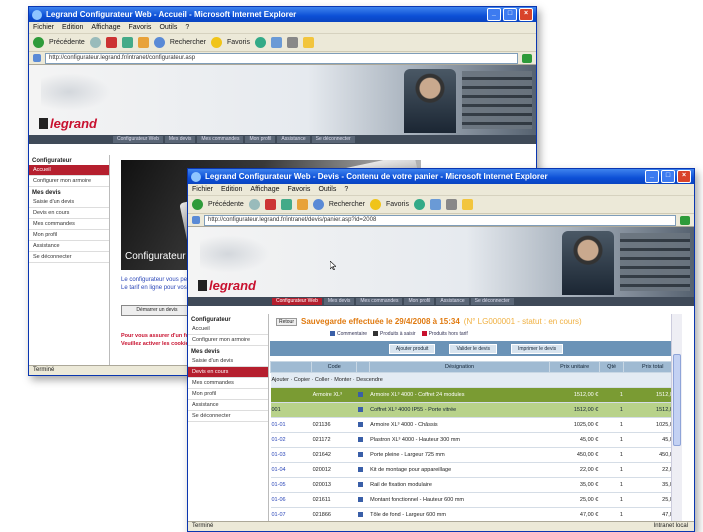 The width and height of the screenshot is (703, 532). Describe the element at coordinates (280, 380) in the screenshot. I see `add-row-button: Ajouter` at that location.